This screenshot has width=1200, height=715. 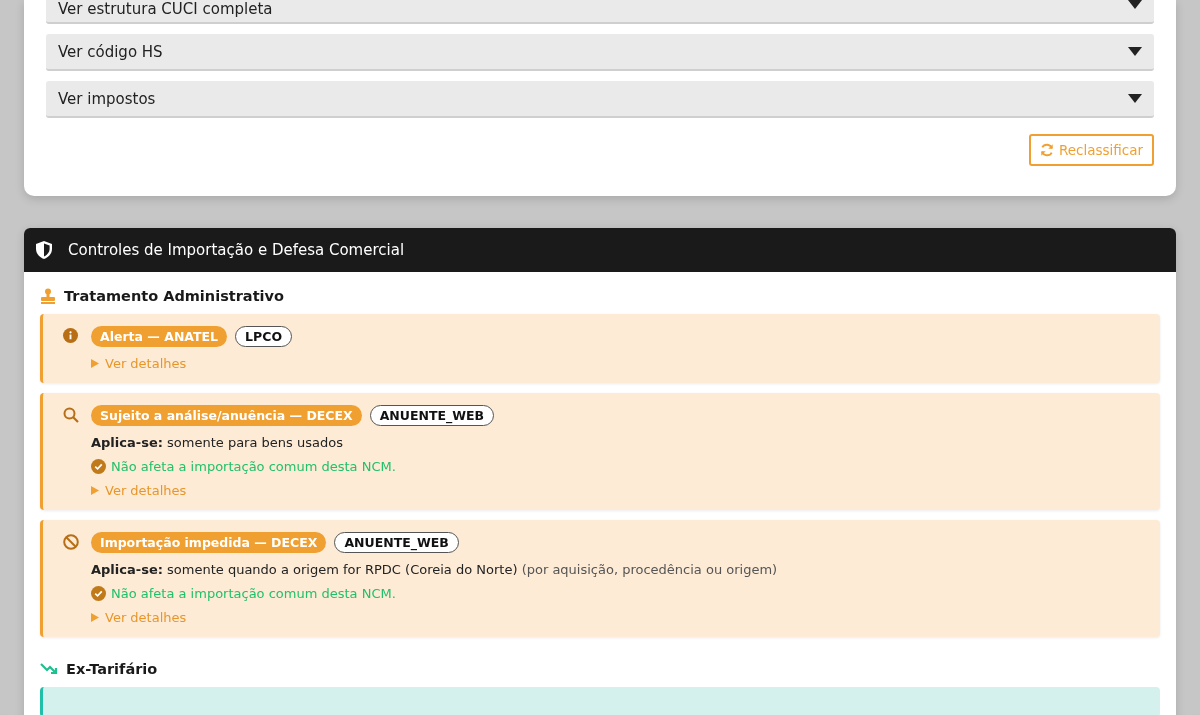 I want to click on panel-title: Controles de Importação e Defesa Comercial, so click(x=236, y=250).